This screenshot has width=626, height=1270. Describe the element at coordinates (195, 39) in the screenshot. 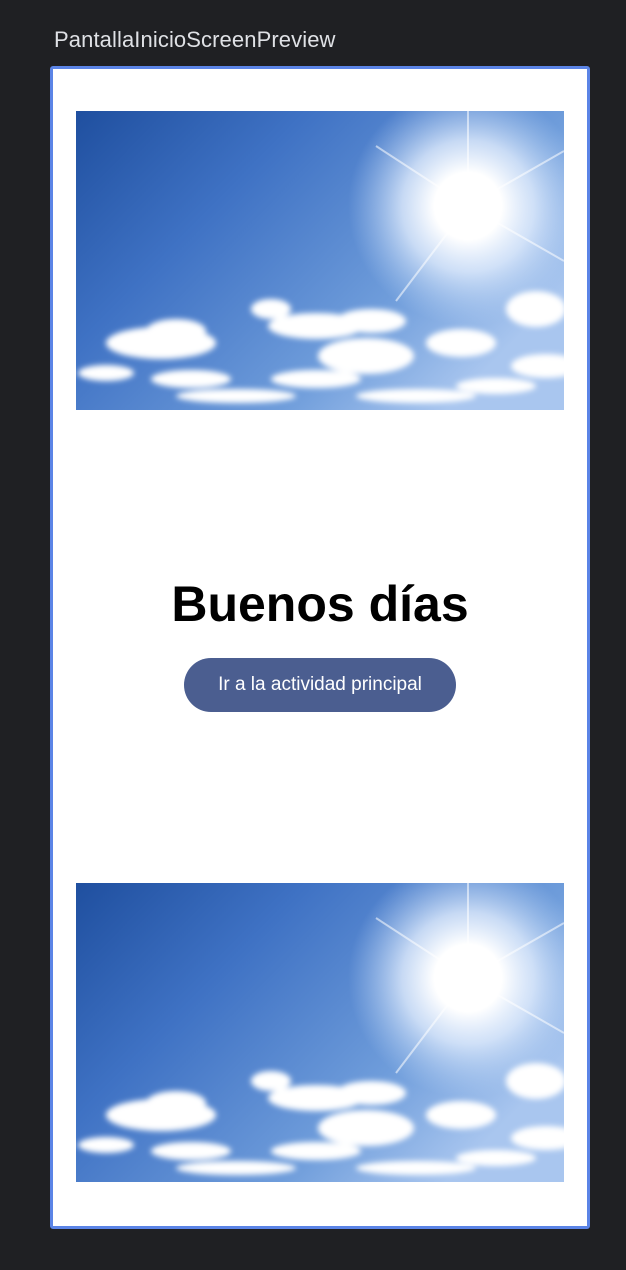

I see `preview-title: PantallaInicioScreenPreview` at that location.